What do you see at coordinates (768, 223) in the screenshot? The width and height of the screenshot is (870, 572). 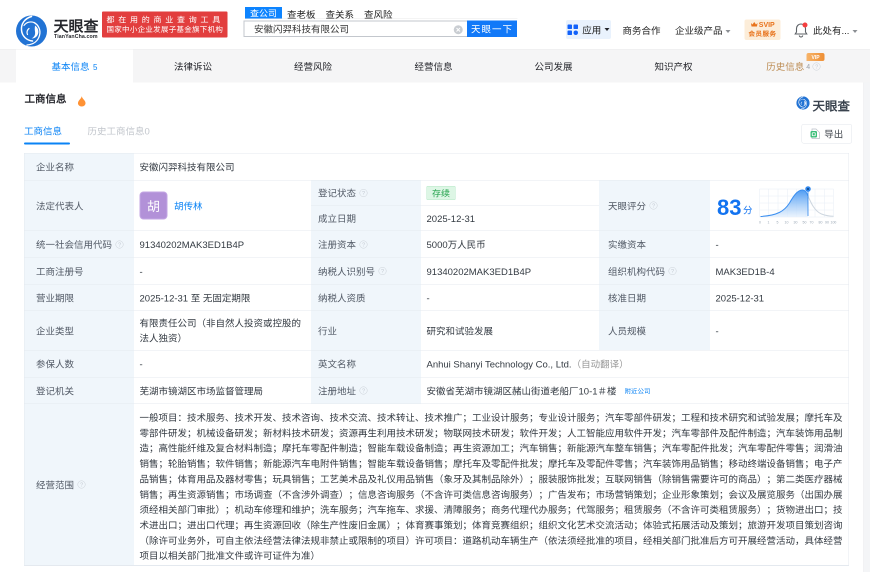 I see `svg-text: 1` at bounding box center [768, 223].